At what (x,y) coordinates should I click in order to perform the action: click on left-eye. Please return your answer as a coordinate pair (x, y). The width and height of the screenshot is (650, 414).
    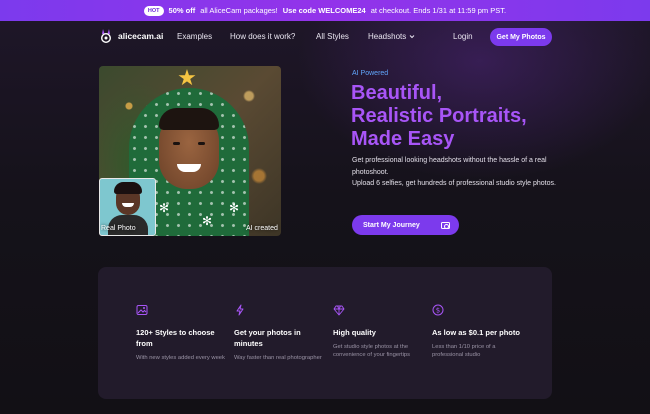
    Looking at the image, I should click on (176, 143).